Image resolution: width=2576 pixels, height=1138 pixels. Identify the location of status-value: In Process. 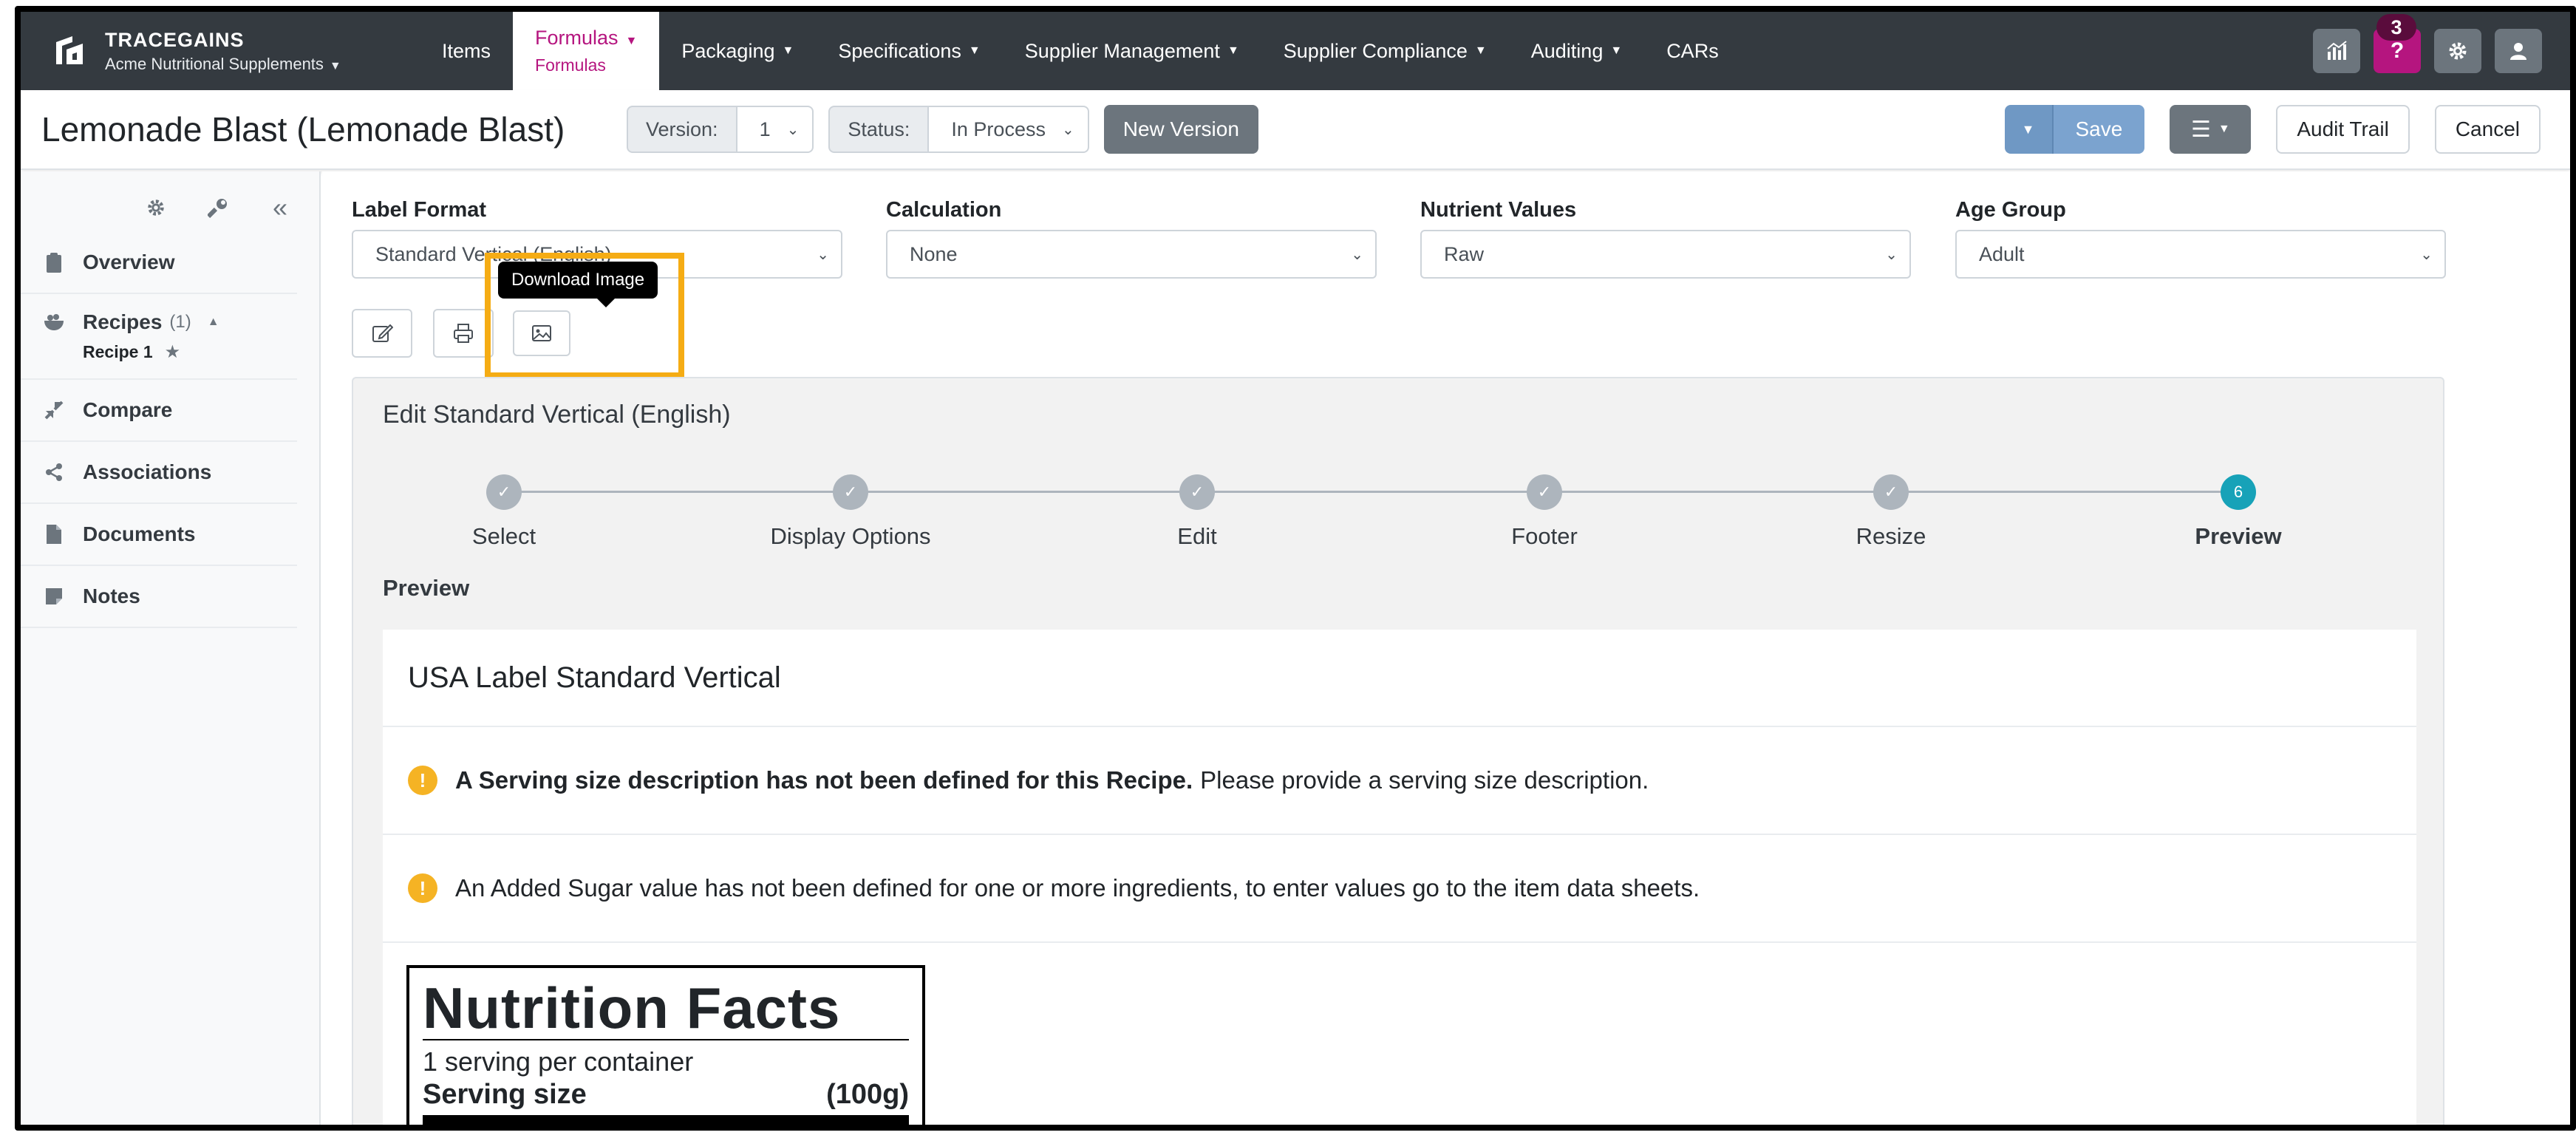
(998, 128).